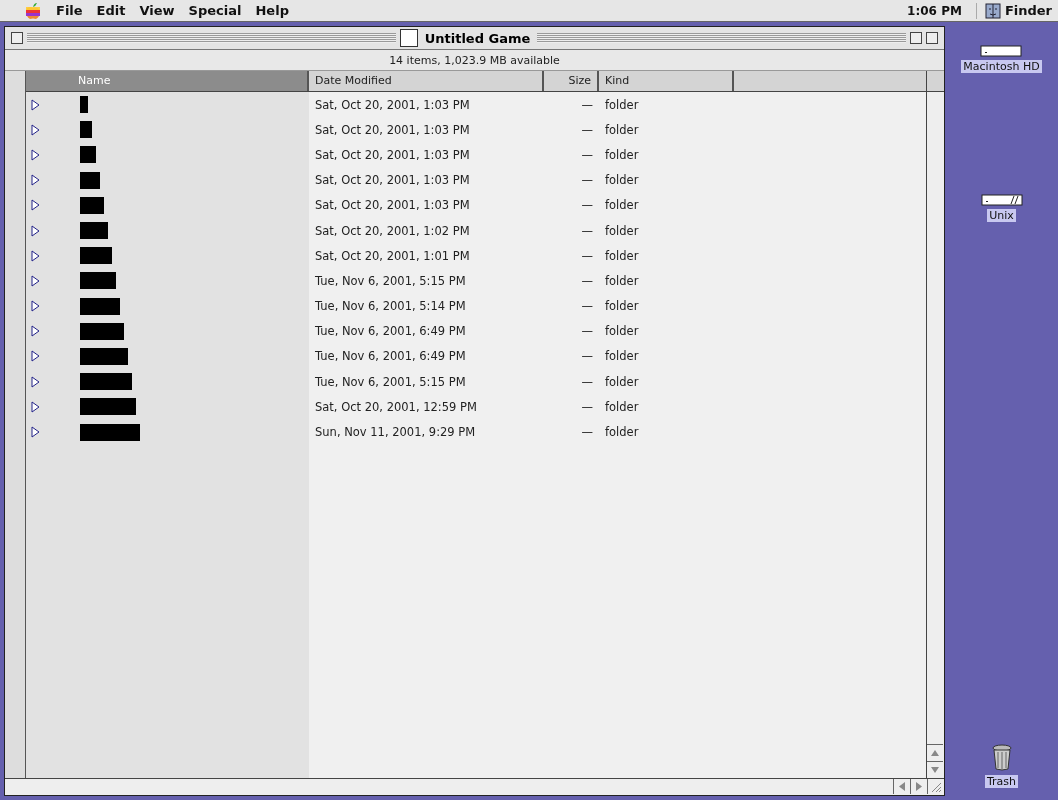 This screenshot has height=800, width=1058. What do you see at coordinates (992, 10) in the screenshot?
I see `finder-face-icon` at bounding box center [992, 10].